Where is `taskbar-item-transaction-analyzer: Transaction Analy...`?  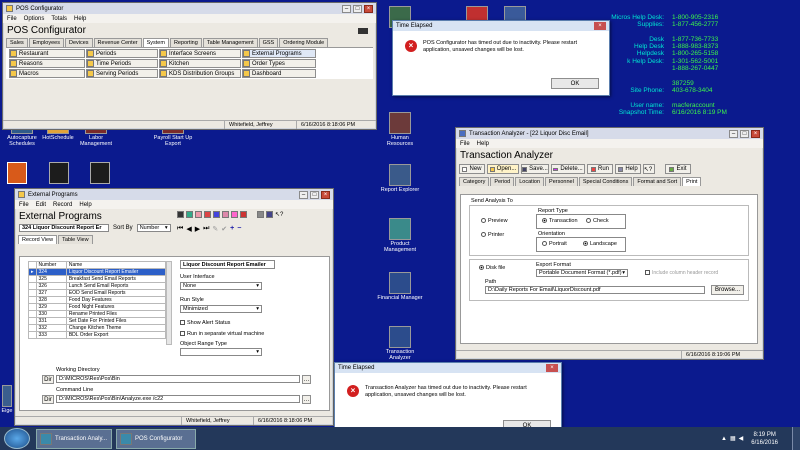
taskbar-item-transaction-analyzer: Transaction Analy... is located at coordinates (74, 438).